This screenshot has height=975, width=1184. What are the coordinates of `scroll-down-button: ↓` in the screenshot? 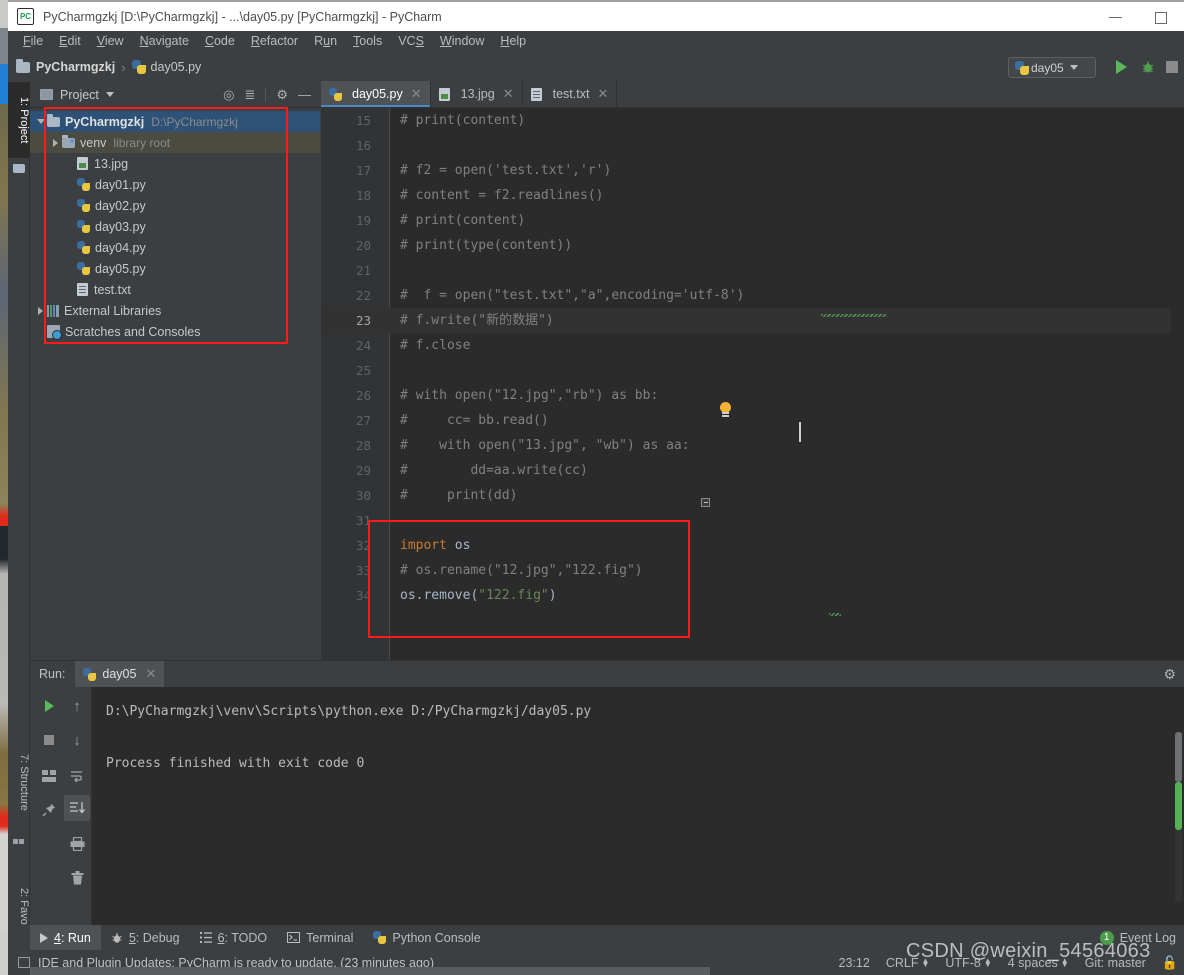 It's located at (77, 740).